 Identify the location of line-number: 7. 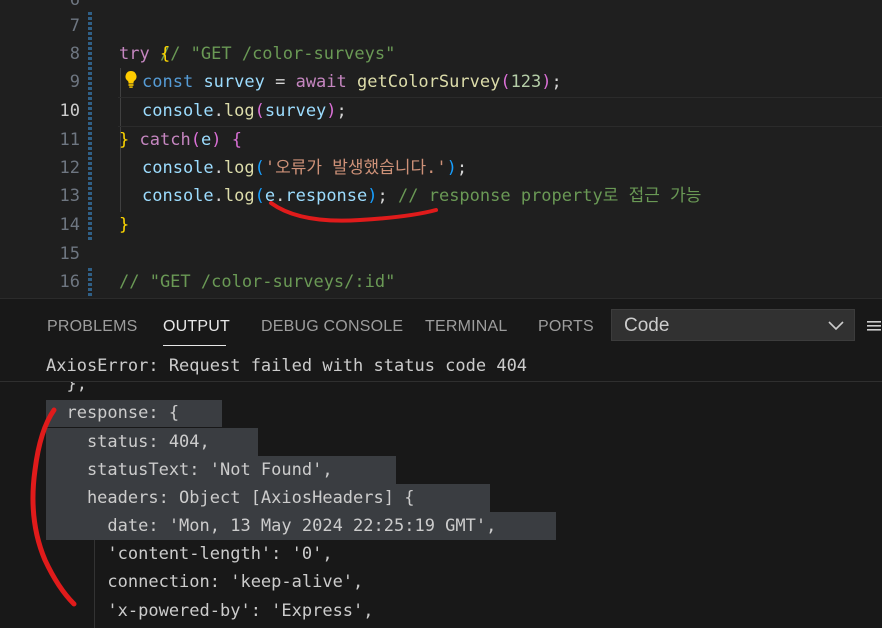
(74, 26).